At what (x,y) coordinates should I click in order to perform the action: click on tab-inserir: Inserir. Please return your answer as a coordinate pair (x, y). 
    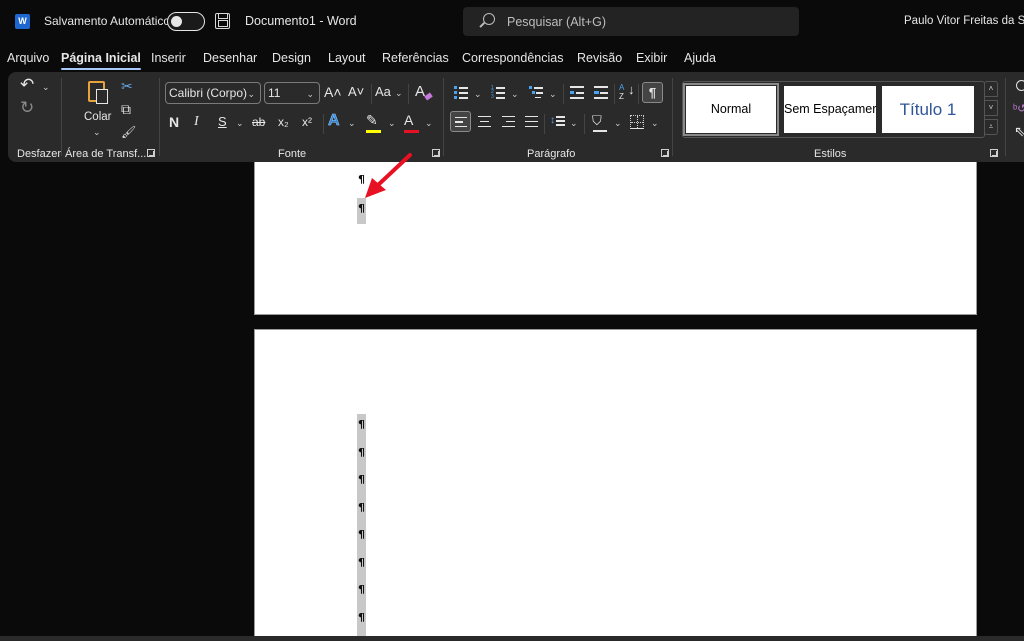
    Looking at the image, I should click on (168, 58).